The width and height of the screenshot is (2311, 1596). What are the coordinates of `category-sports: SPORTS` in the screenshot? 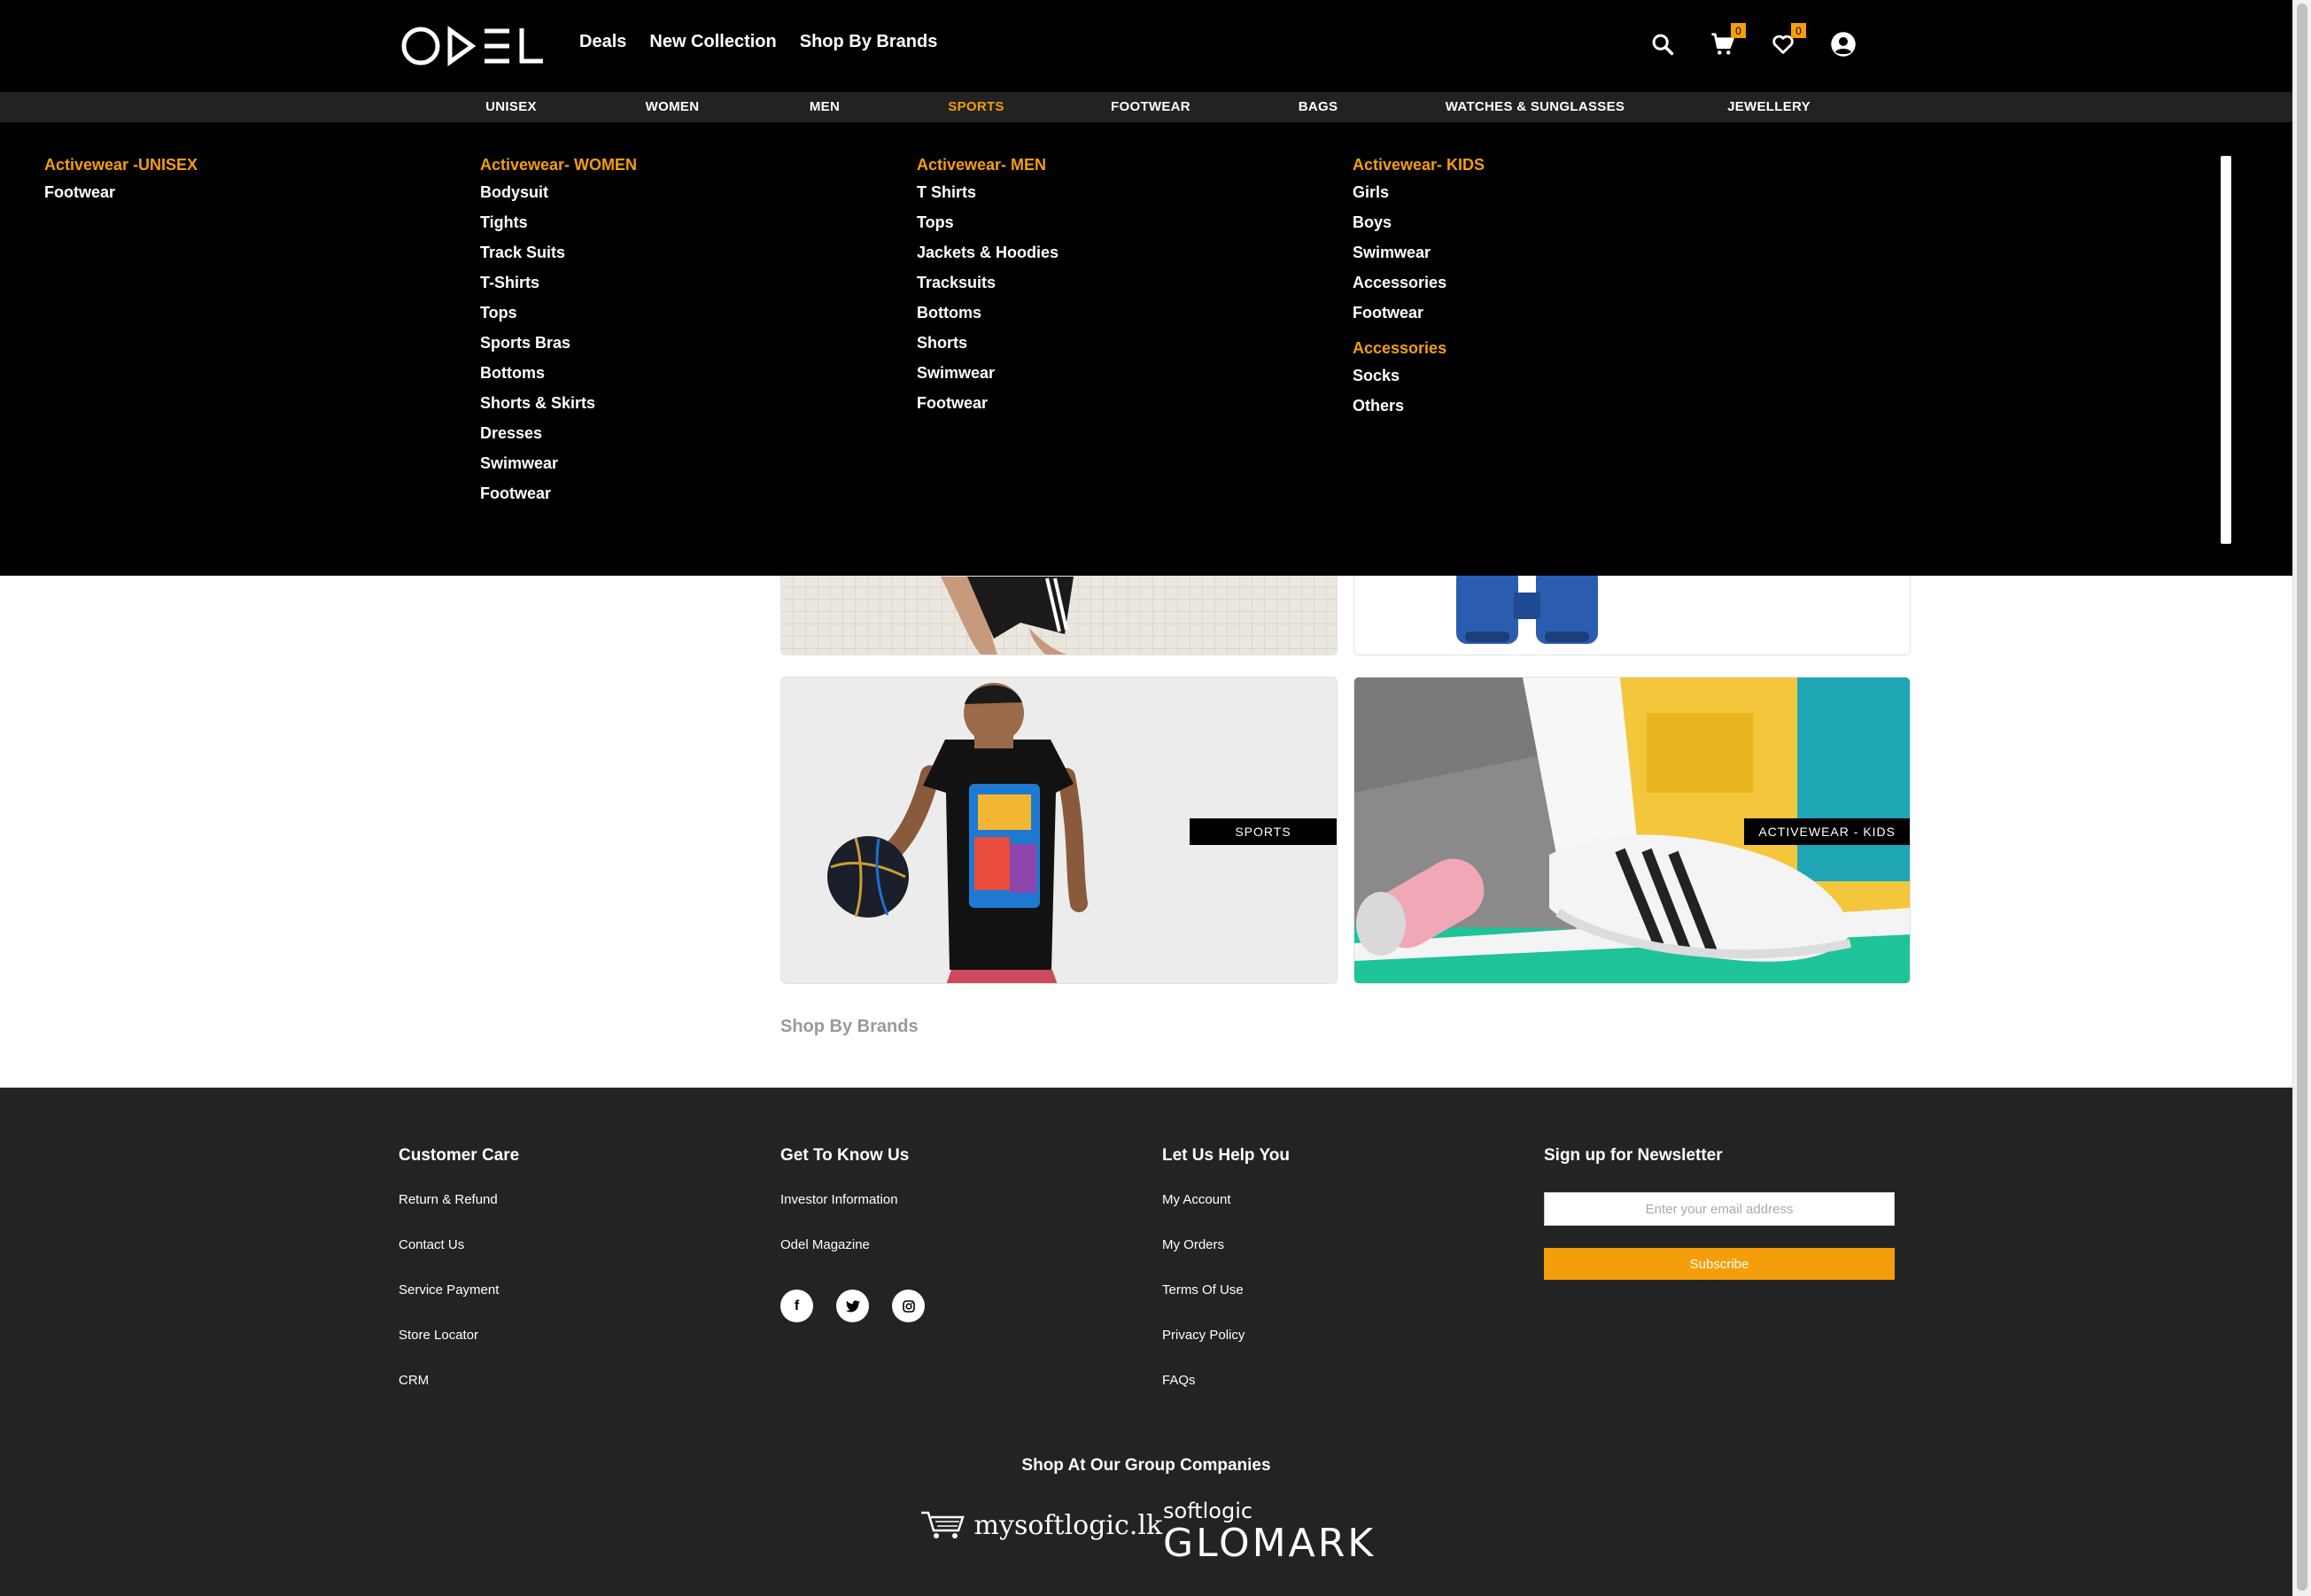 It's located at (976, 106).